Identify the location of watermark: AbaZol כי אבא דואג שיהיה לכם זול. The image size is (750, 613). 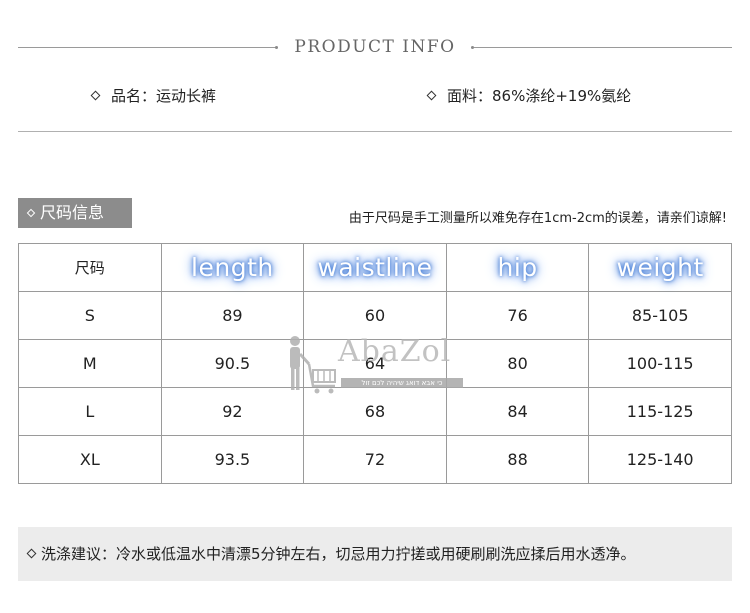
(378, 365).